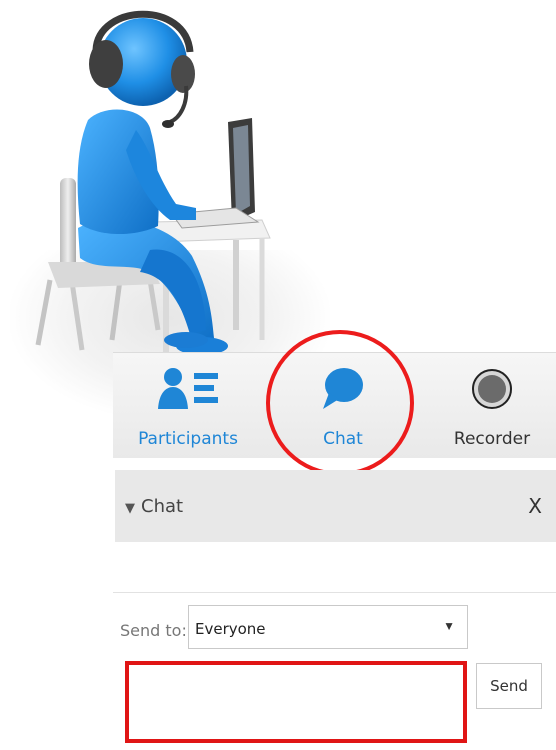  Describe the element at coordinates (162, 506) in the screenshot. I see `chat-panel-title: Chat` at that location.